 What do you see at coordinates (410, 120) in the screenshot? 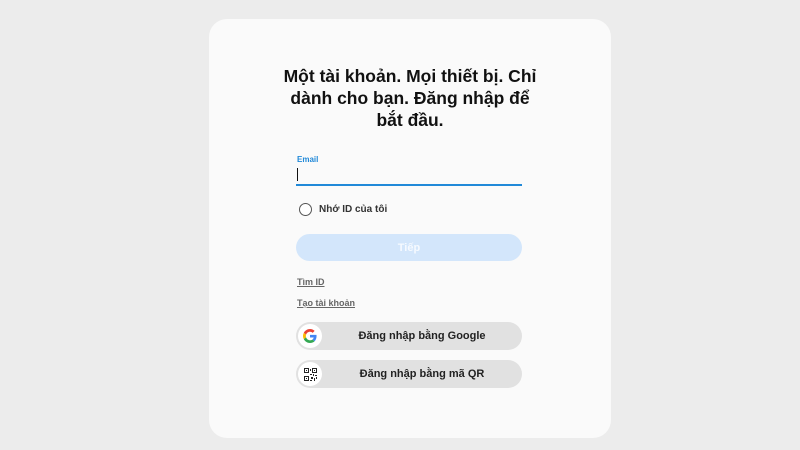
I see `page-title-line-3: bắt đầu.` at bounding box center [410, 120].